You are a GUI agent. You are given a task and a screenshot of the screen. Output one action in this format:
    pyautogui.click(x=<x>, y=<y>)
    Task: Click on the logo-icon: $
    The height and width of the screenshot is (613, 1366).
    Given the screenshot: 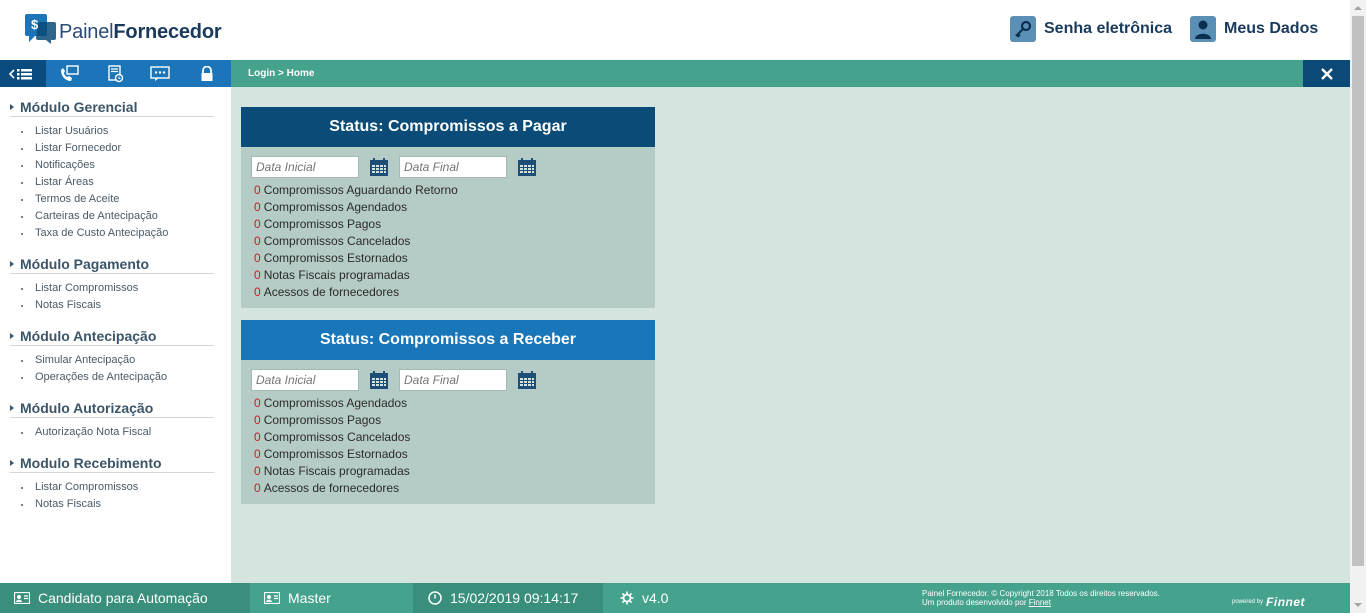 What is the action you would take?
    pyautogui.click(x=40, y=29)
    